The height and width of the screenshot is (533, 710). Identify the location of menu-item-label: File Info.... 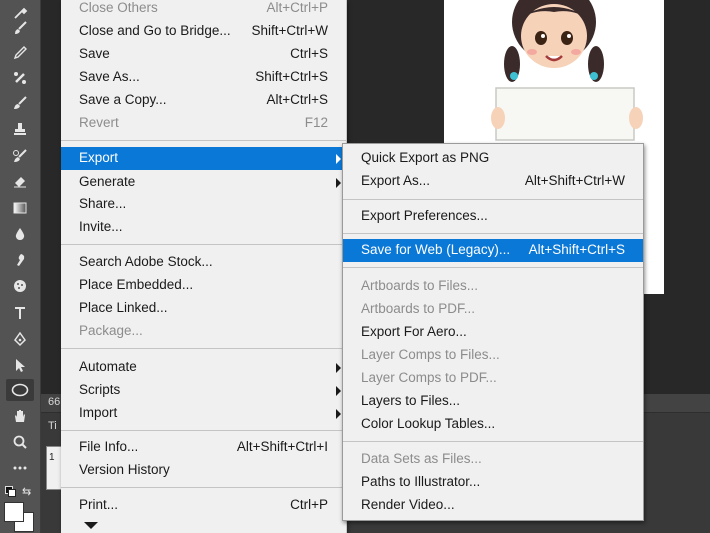
(109, 446).